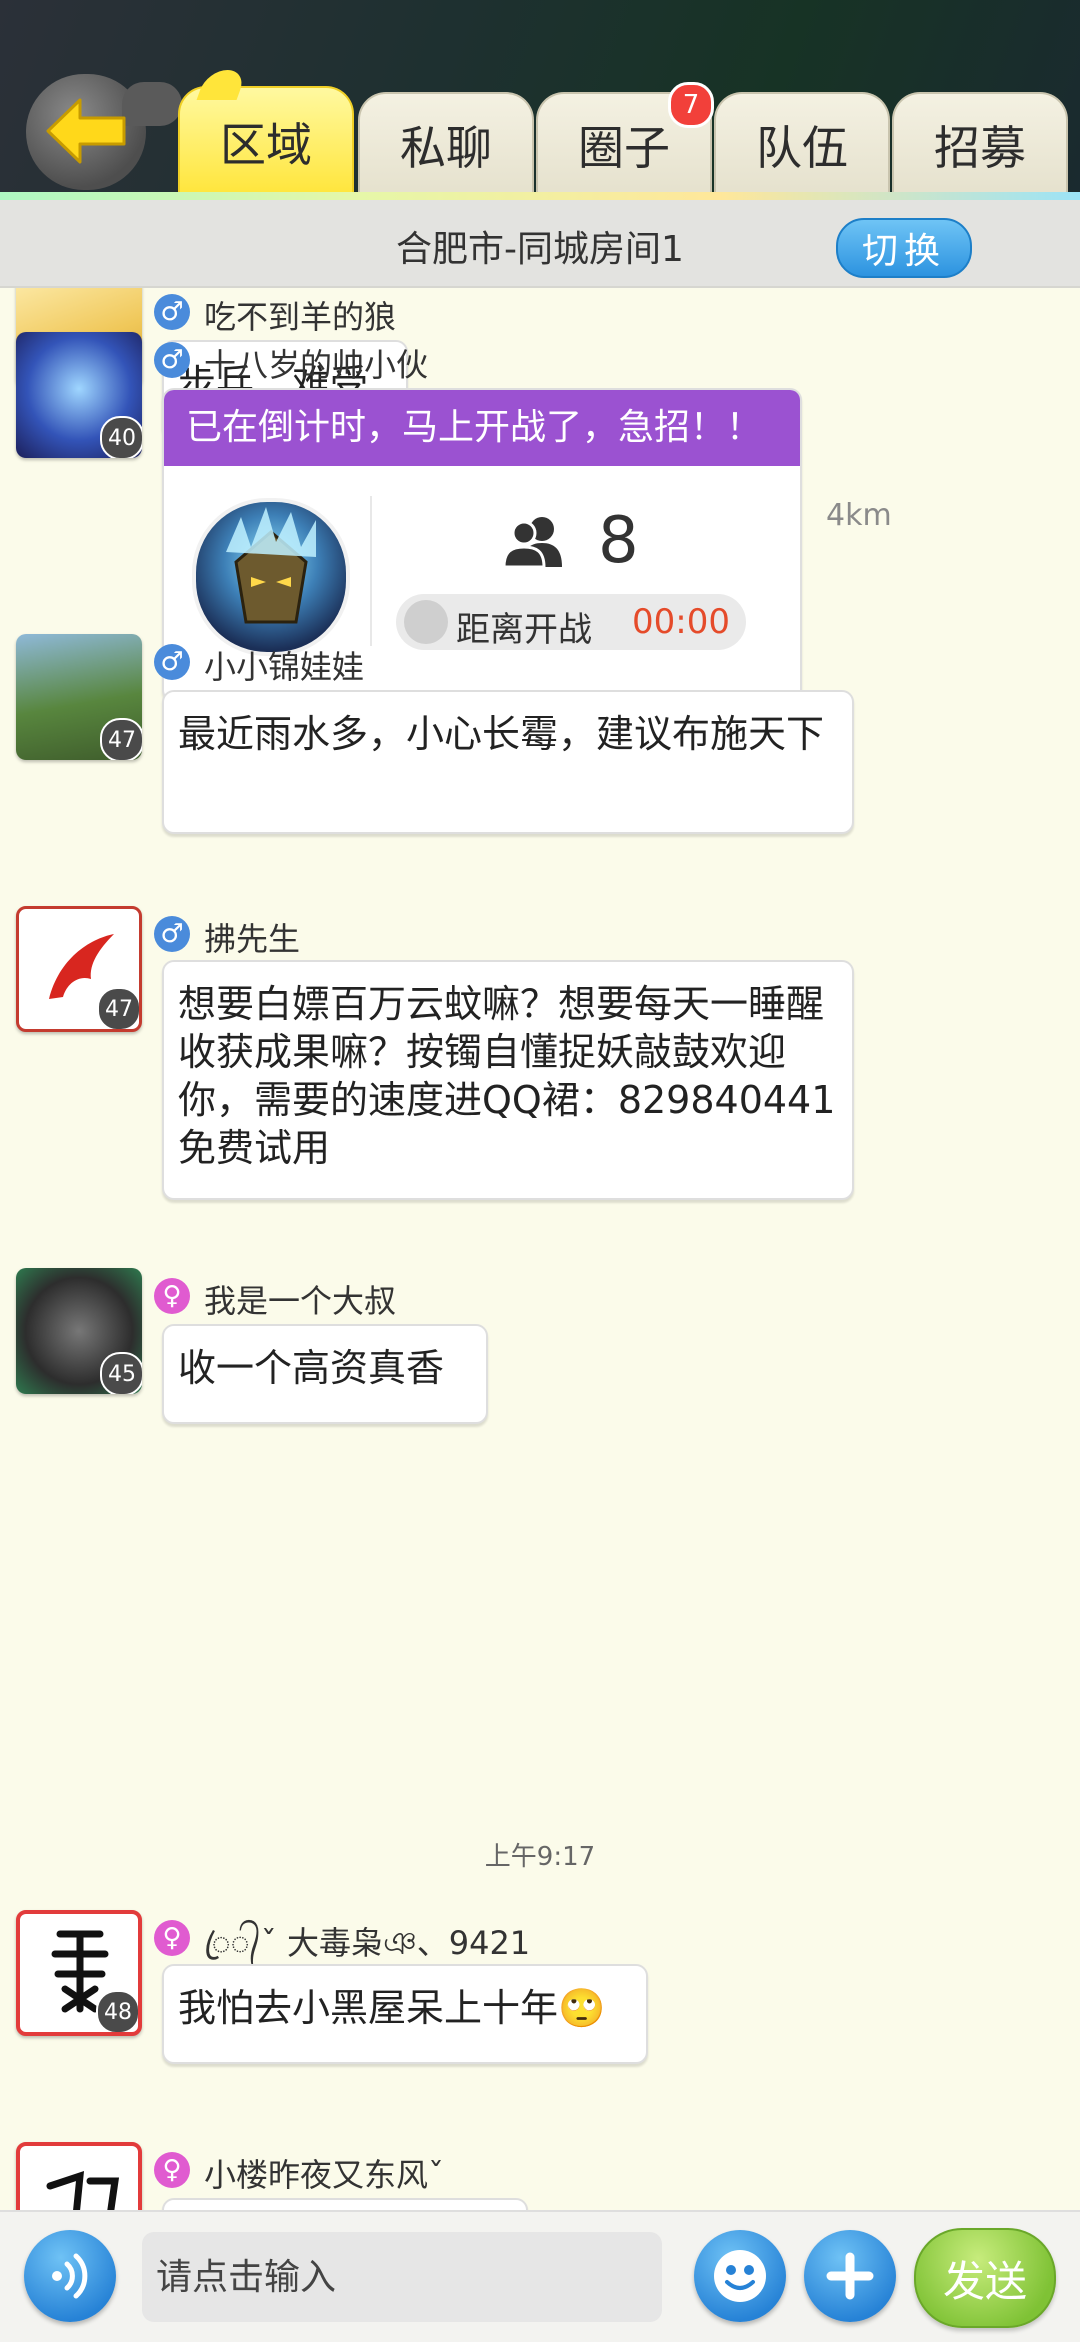 The height and width of the screenshot is (2342, 1080). Describe the element at coordinates (271, 565) in the screenshot. I see `monster-image` at that location.